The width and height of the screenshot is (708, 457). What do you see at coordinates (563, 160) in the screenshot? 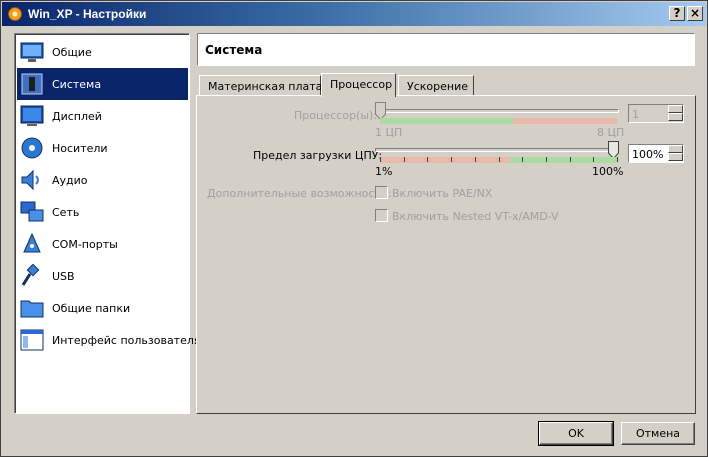
I see `cpu-cap-high-range-bar` at bounding box center [563, 160].